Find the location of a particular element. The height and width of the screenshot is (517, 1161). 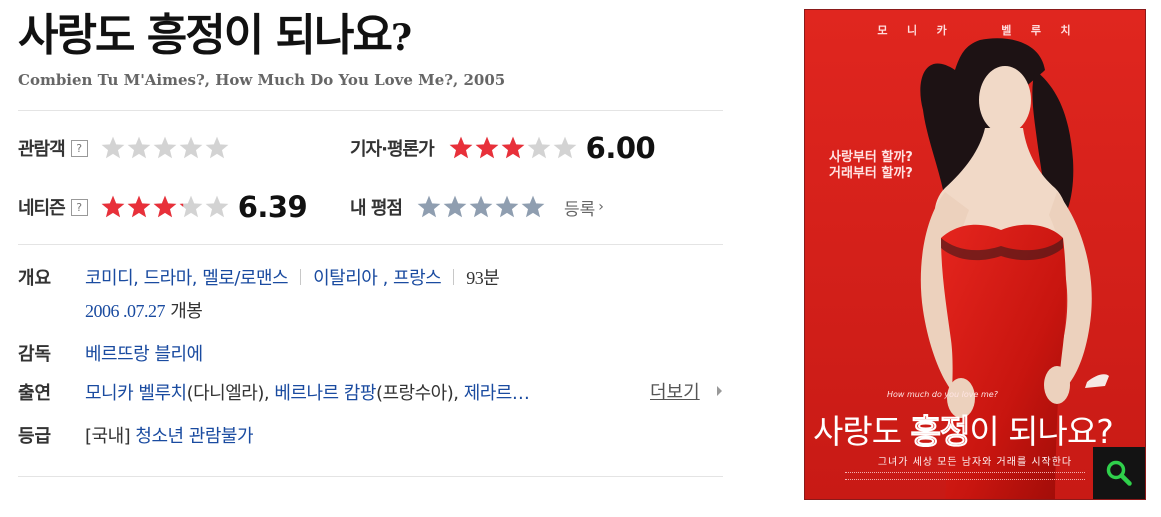

register-rating-label: 등록 is located at coordinates (579, 209).